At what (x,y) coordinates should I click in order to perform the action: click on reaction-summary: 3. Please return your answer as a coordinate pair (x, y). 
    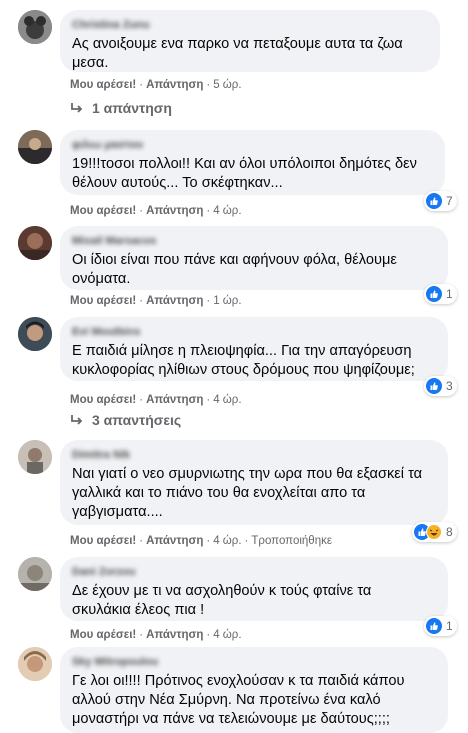
    Looking at the image, I should click on (440, 386).